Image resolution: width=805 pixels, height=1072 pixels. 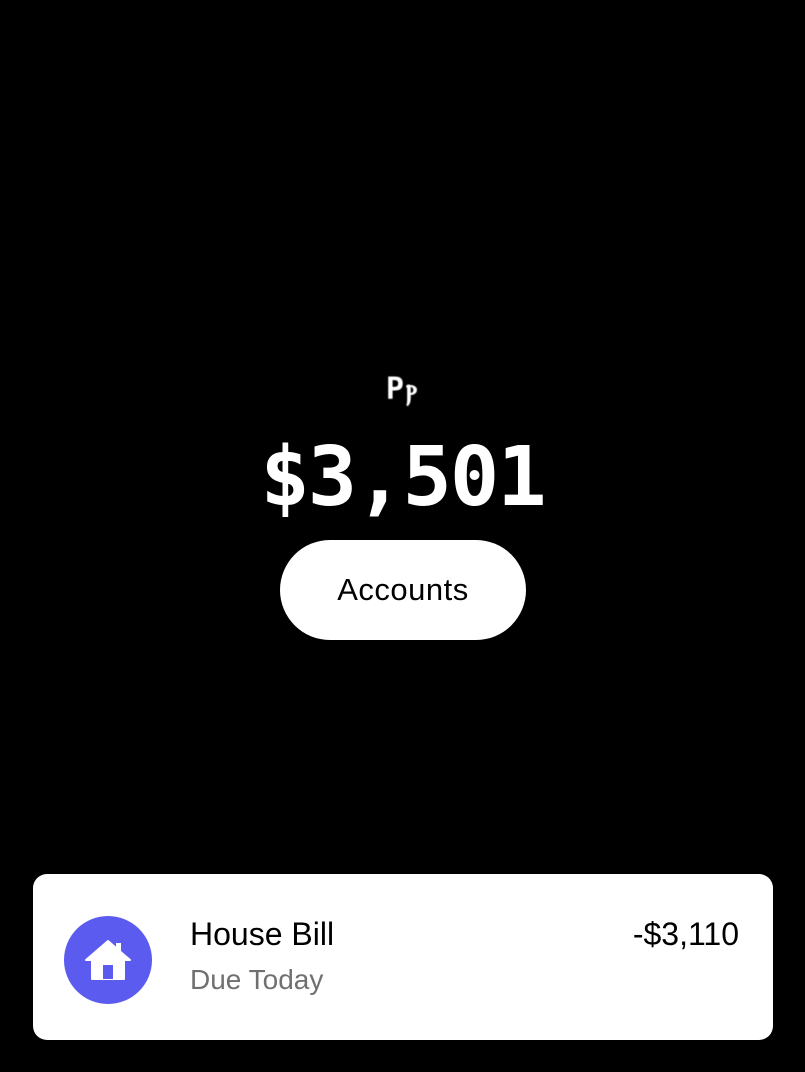 What do you see at coordinates (403, 477) in the screenshot?
I see `balance-amount: $3,501` at bounding box center [403, 477].